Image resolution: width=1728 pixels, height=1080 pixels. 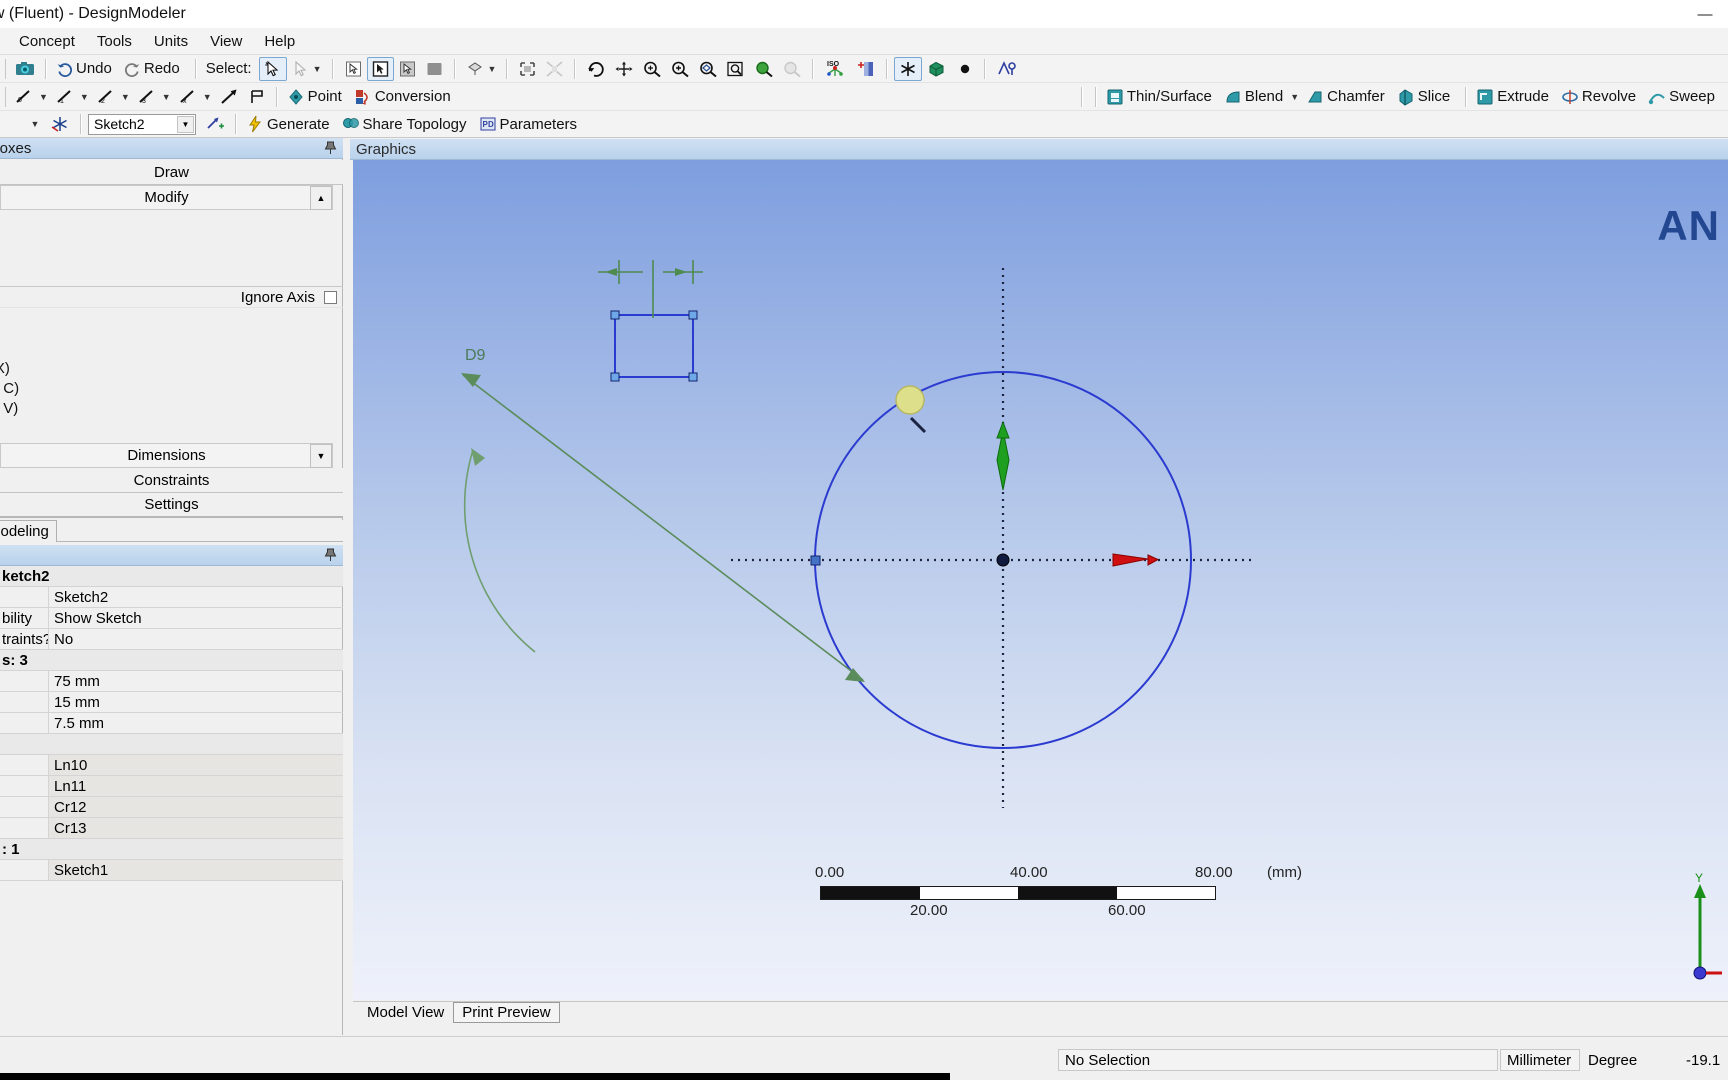 I want to click on scroll-down-button: ▼, so click(x=321, y=456).